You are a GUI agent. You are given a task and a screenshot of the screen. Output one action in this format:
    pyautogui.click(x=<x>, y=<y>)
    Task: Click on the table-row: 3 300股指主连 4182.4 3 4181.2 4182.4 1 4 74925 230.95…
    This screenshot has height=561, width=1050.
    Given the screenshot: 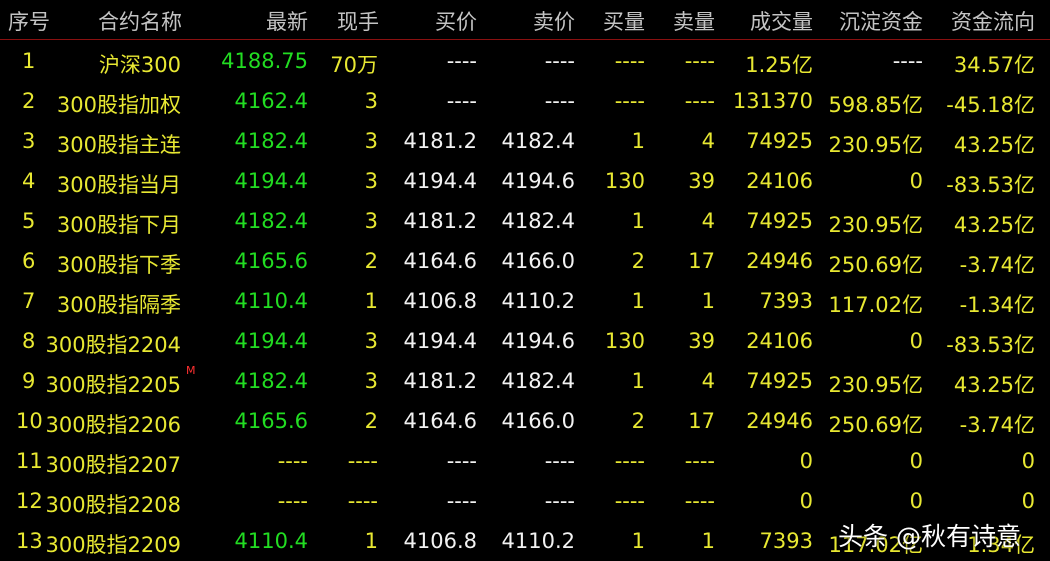 What is the action you would take?
    pyautogui.click(x=525, y=141)
    